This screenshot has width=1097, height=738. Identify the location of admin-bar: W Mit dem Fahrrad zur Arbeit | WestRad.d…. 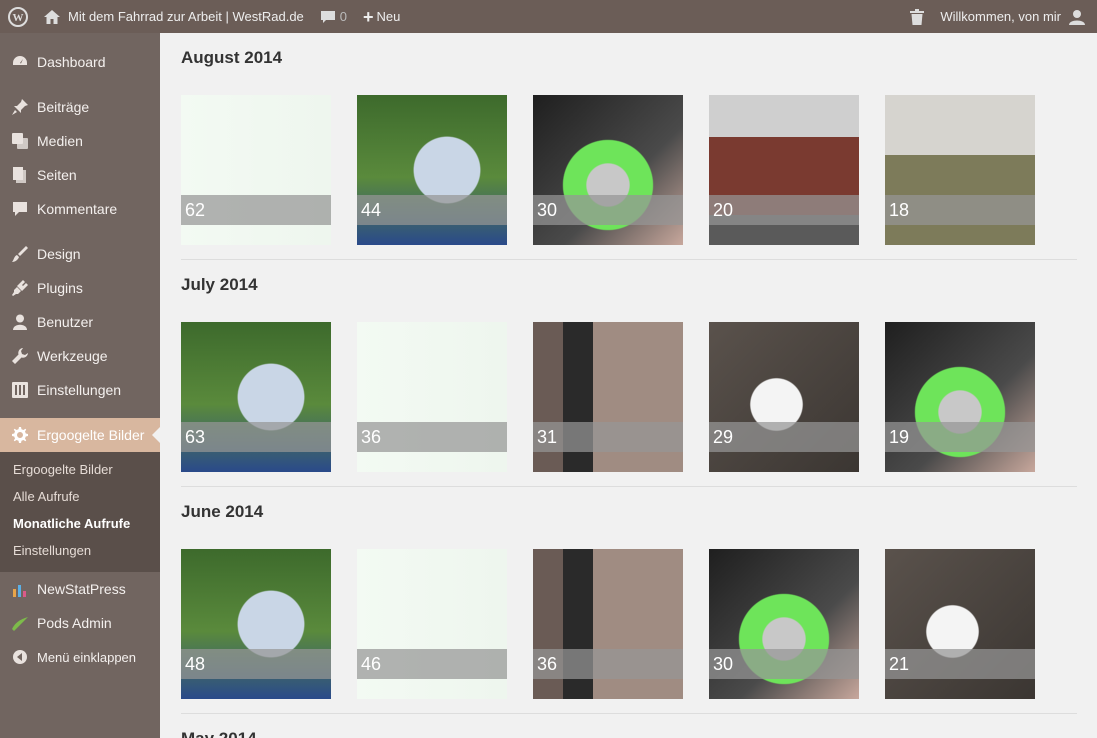
(548, 16).